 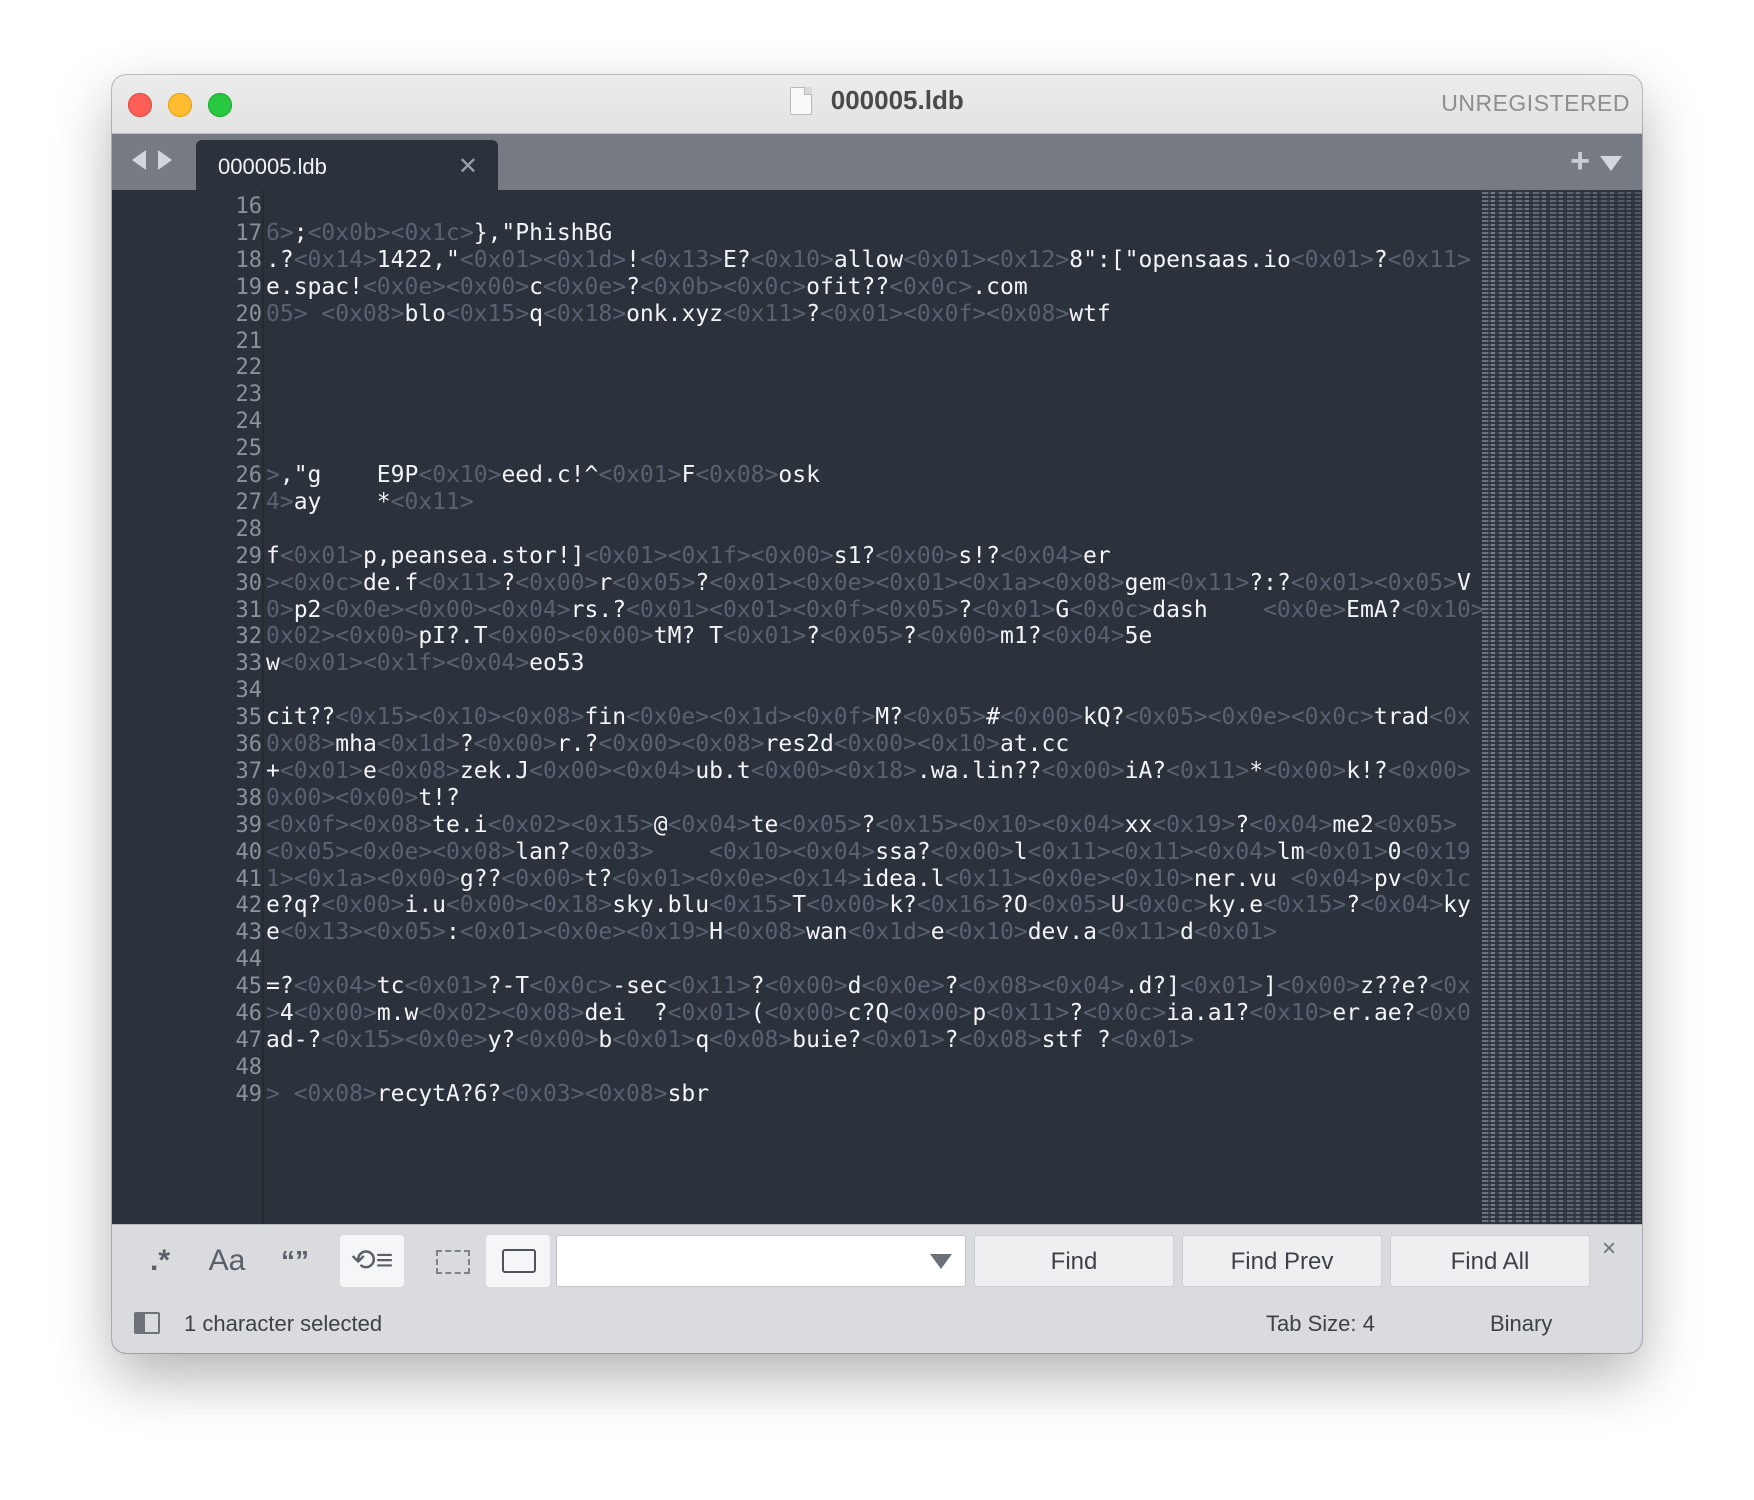 What do you see at coordinates (160, 1261) in the screenshot?
I see `regex-toggle-icon: .*` at bounding box center [160, 1261].